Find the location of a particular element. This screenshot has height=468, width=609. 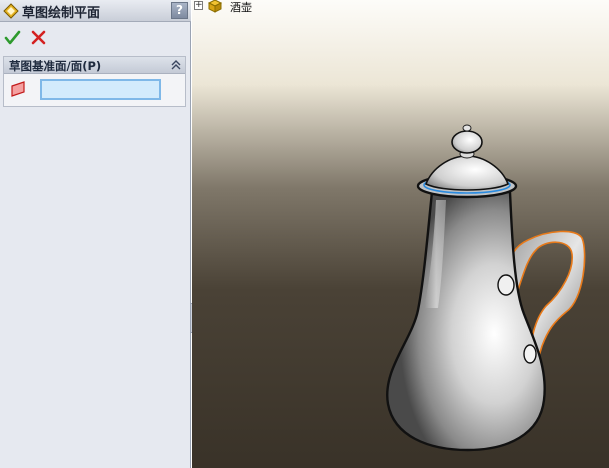

sketch-plane-icon is located at coordinates (11, 11).